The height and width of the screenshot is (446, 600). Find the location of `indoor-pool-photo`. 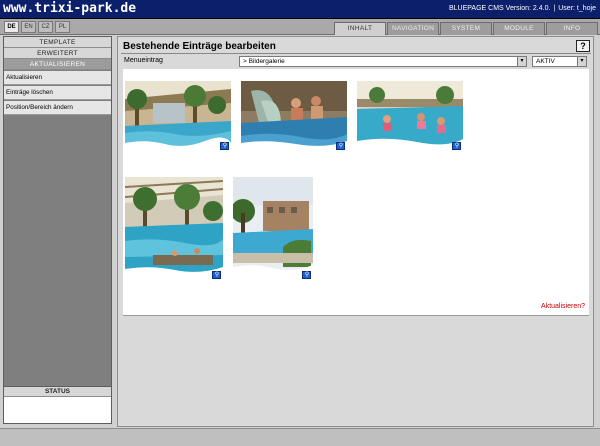

indoor-pool-photo is located at coordinates (174, 226).